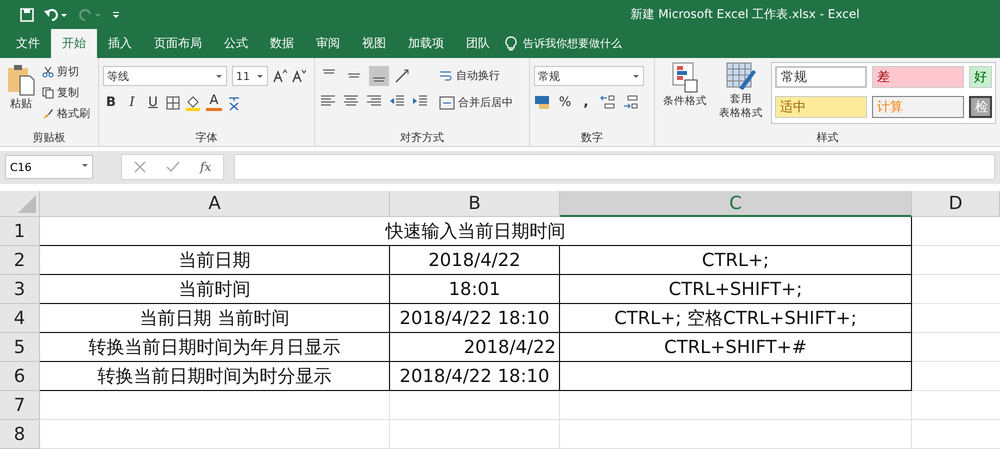 This screenshot has width=1000, height=449. What do you see at coordinates (21, 80) in the screenshot?
I see `clipboard-icon` at bounding box center [21, 80].